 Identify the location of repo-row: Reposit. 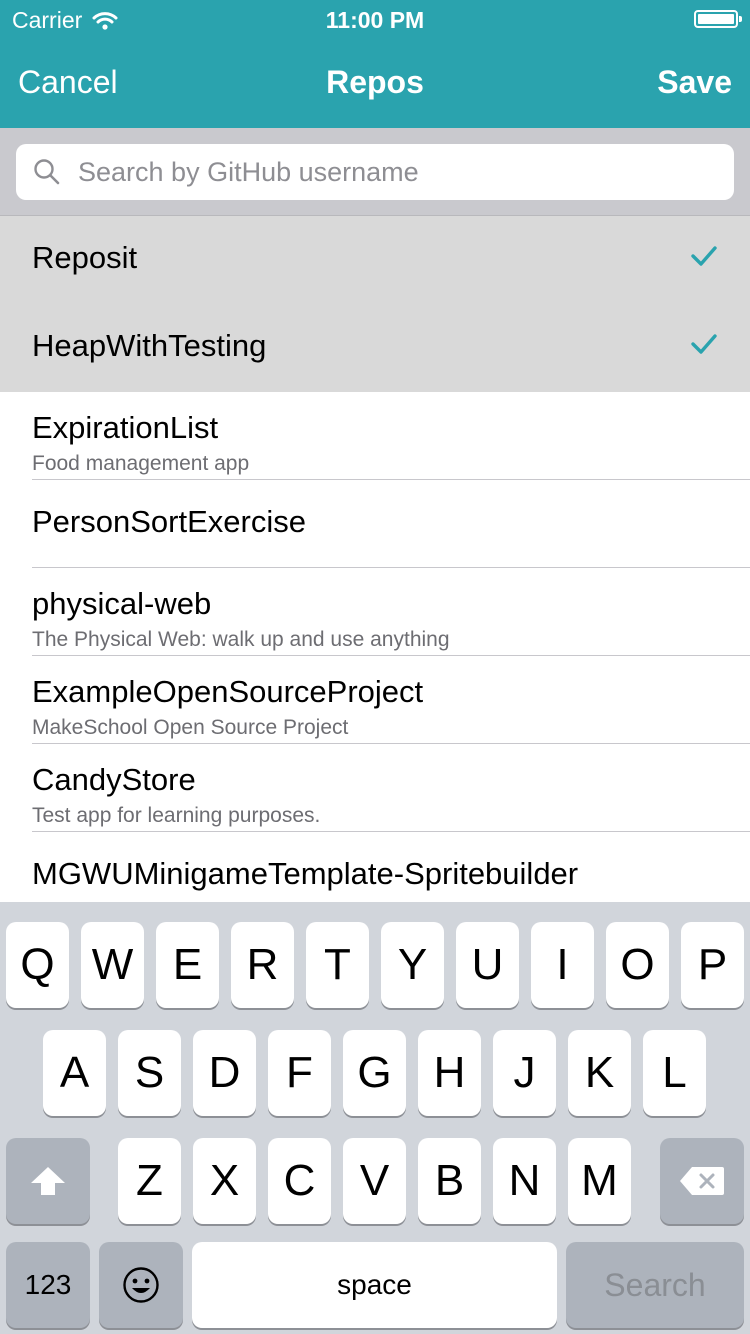
(375, 260).